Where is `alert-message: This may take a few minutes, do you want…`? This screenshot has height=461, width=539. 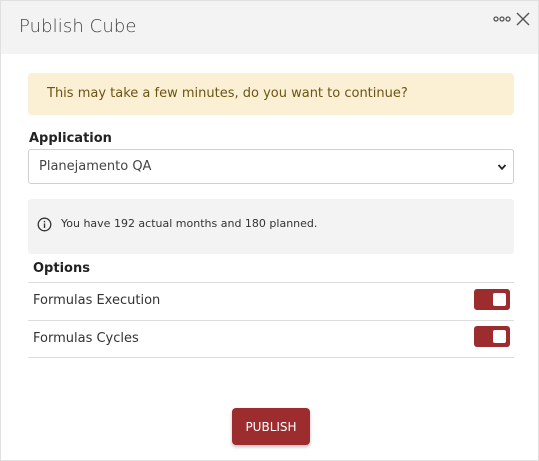 alert-message: This may take a few minutes, do you want… is located at coordinates (227, 93).